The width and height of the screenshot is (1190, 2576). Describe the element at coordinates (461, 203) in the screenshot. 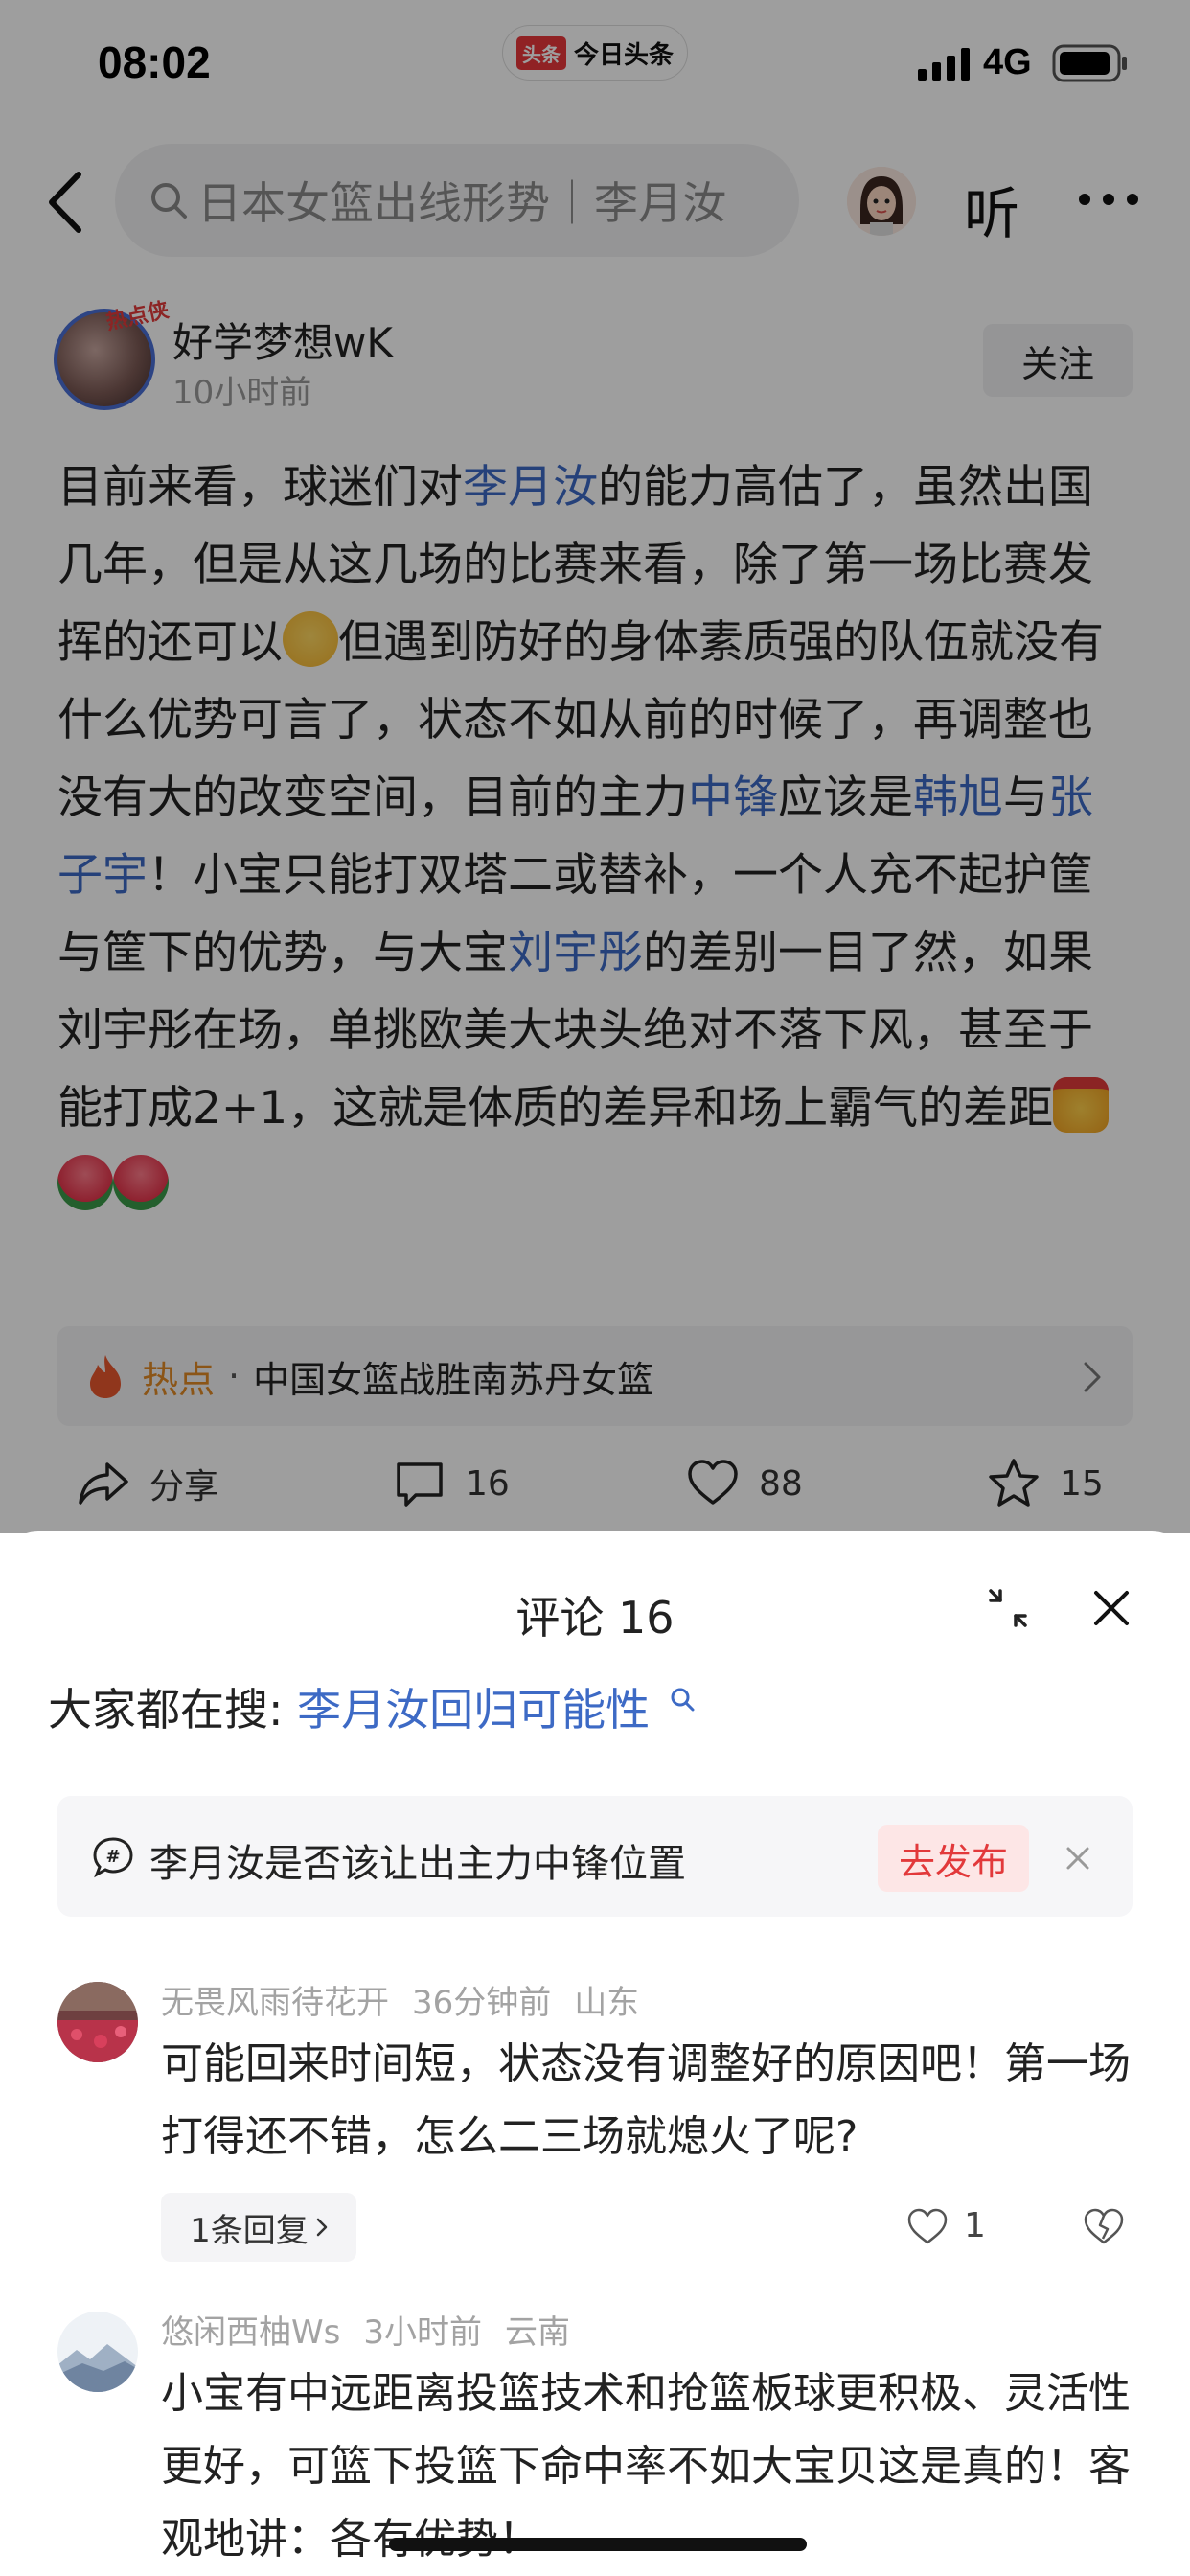

I see `search-query: 日本女篮出线形势｜李月汝` at that location.